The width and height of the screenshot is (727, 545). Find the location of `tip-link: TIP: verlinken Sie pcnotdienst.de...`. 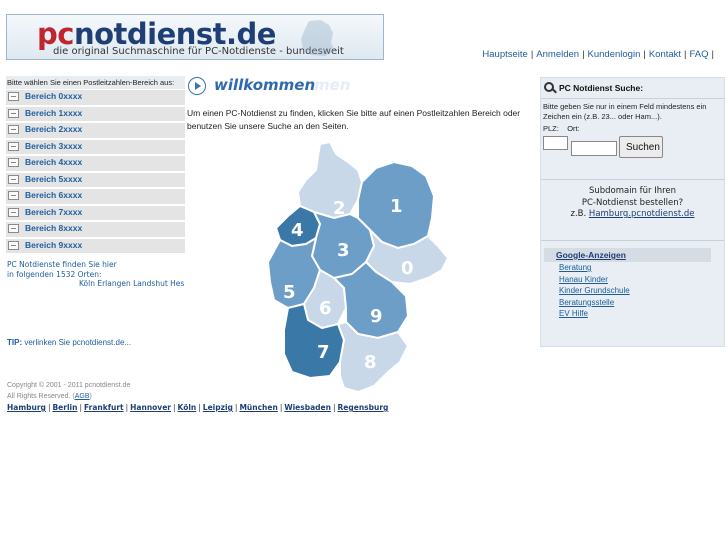

tip-link: TIP: verlinken Sie pcnotdienst.de... is located at coordinates (69, 342).